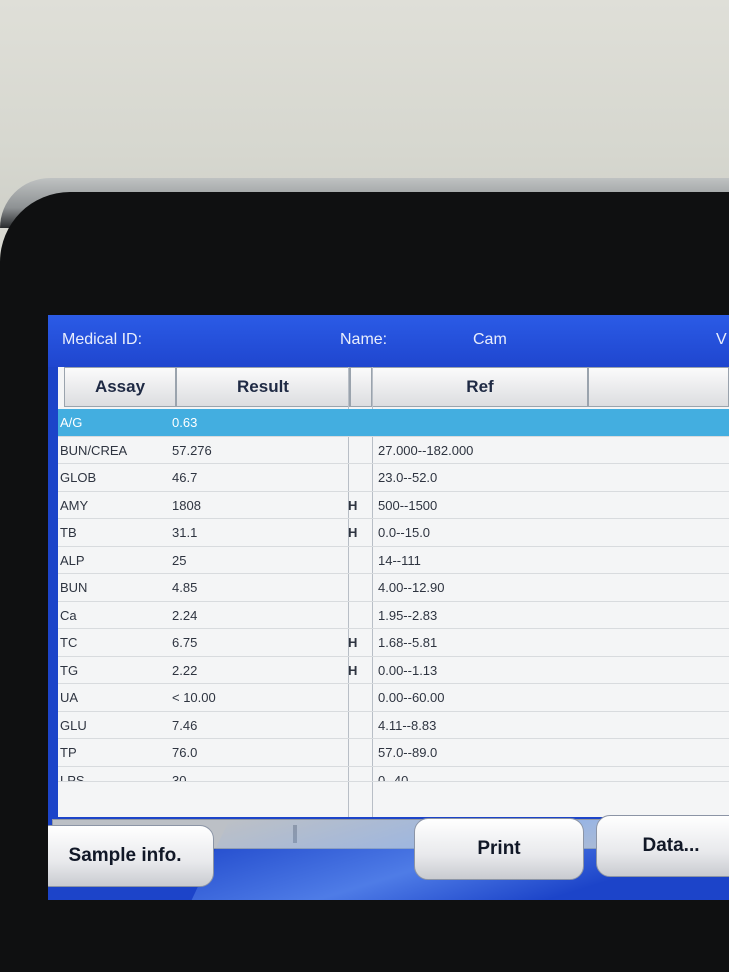 The image size is (729, 972). Describe the element at coordinates (426, 450) in the screenshot. I see `reference-range: 27.000--182.000` at that location.